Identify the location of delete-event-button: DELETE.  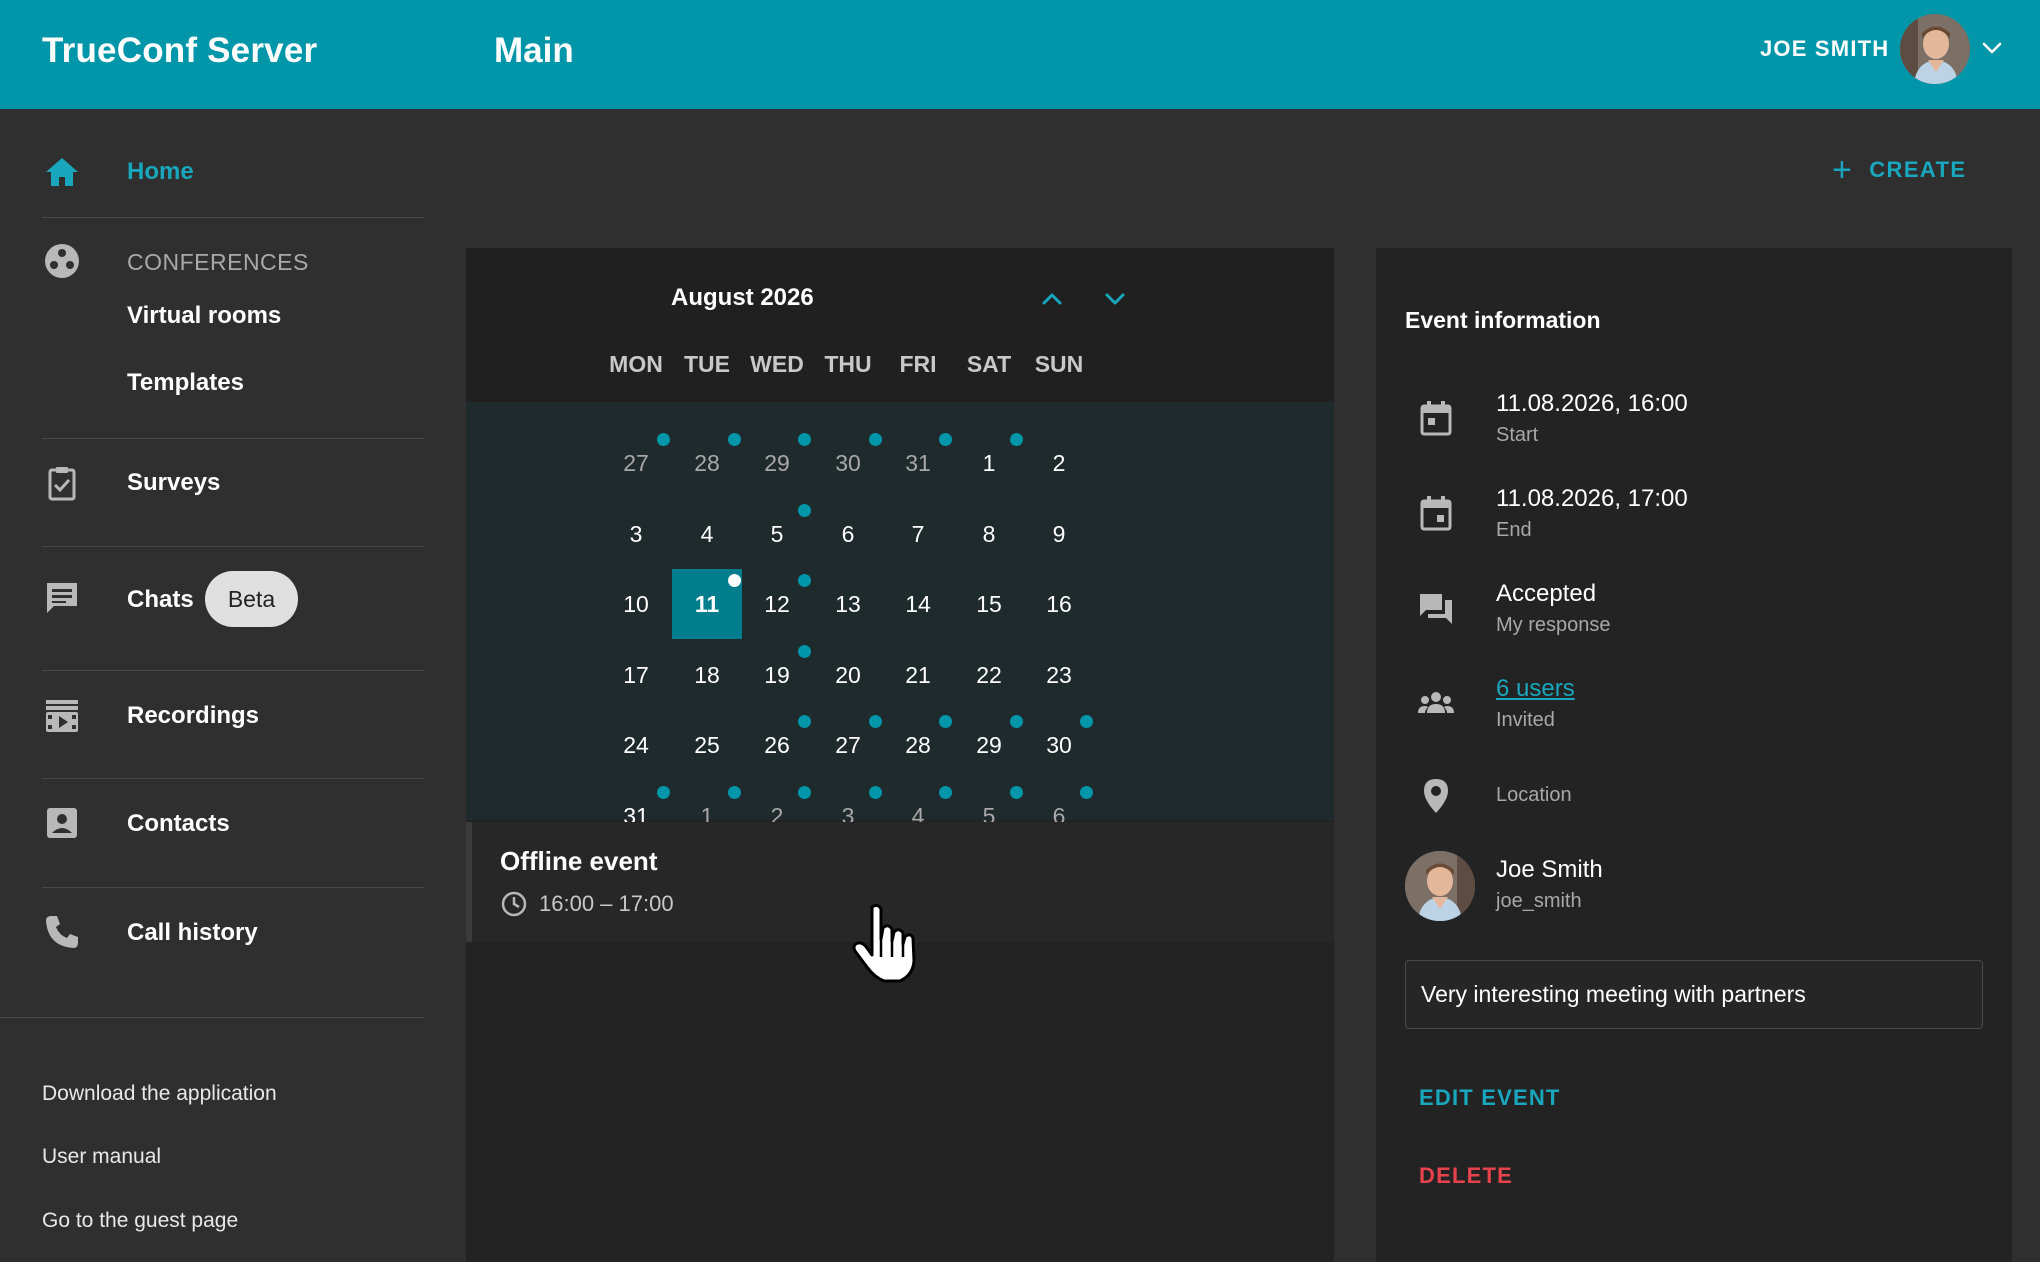
(1466, 1176).